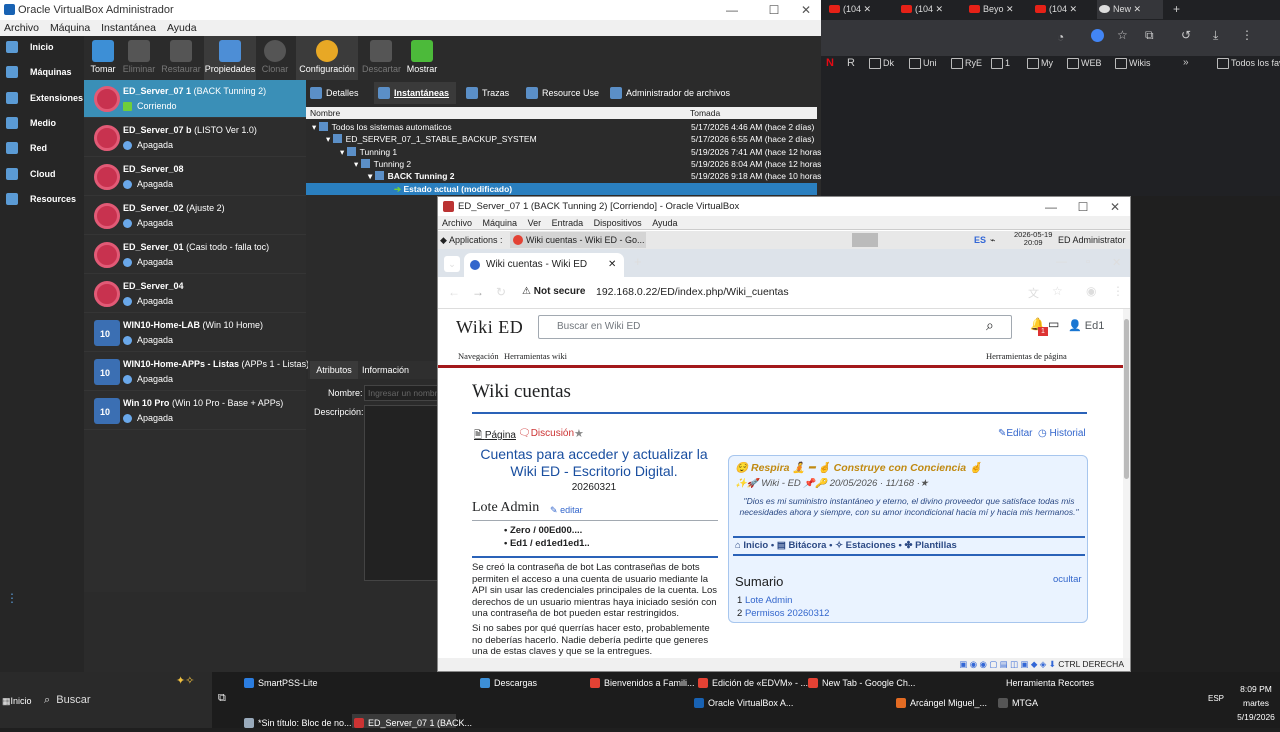  I want to click on nav-maquinas: Máquinas, so click(42, 72).